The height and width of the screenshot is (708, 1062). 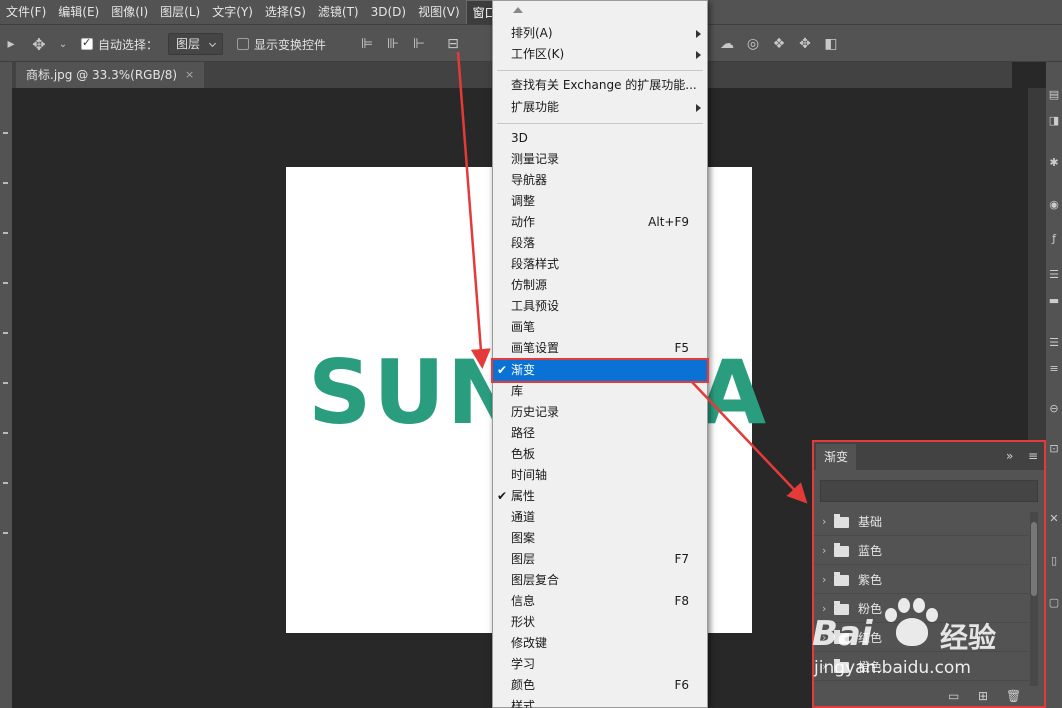 What do you see at coordinates (1054, 561) in the screenshot?
I see `panel-icon: ▯` at bounding box center [1054, 561].